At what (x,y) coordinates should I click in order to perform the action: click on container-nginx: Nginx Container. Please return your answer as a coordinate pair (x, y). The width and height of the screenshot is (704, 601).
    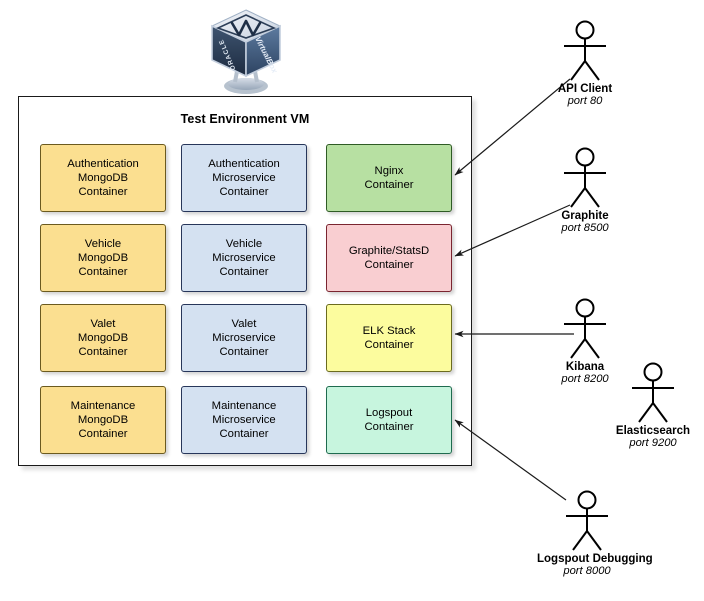
    Looking at the image, I should click on (389, 178).